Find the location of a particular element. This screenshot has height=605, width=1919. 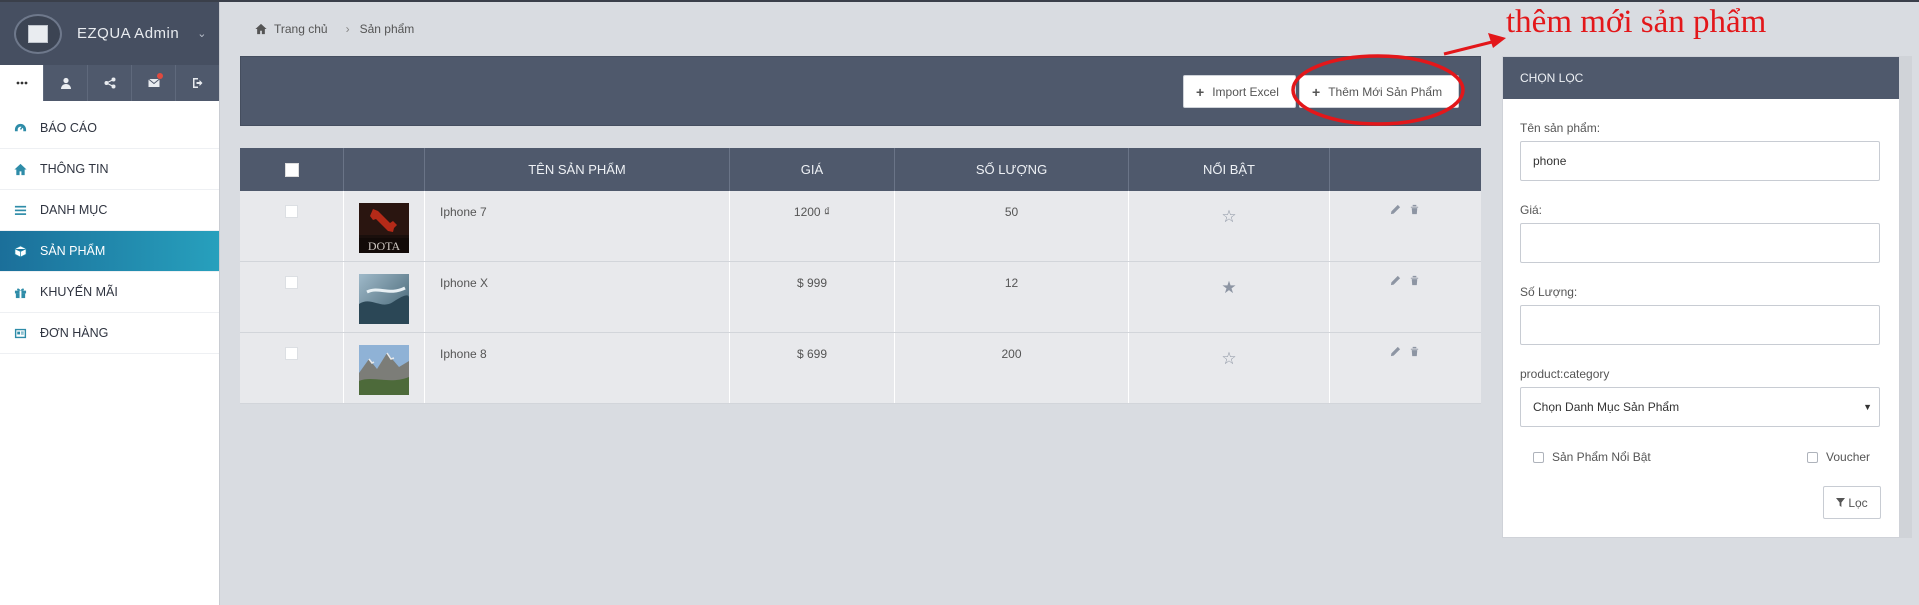

product-name: Iphone 8 is located at coordinates (463, 354).